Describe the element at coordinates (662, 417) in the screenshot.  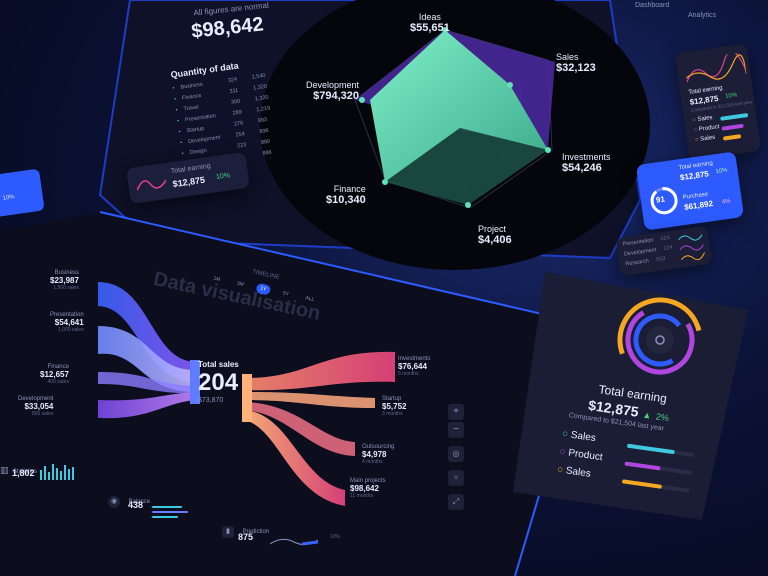
I see `big-card-pct: 2%` at that location.